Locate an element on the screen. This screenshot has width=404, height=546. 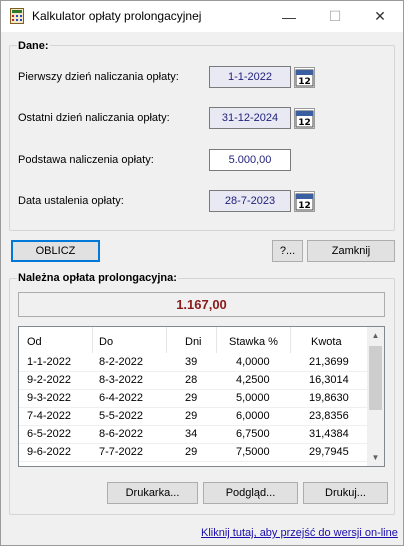
close-window-button: ✕ is located at coordinates (380, 16).